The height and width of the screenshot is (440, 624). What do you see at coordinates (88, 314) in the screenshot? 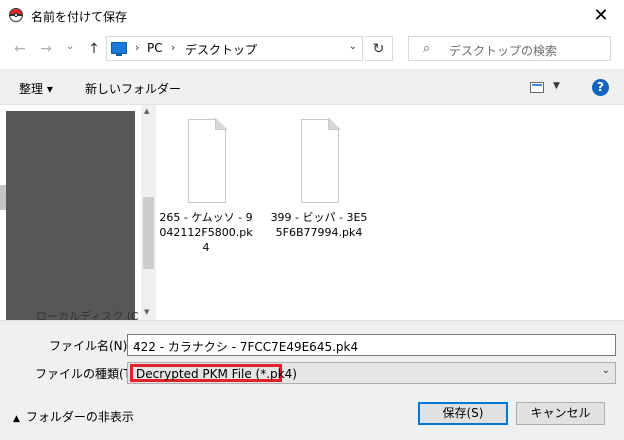
I see `sidebar-item-local-disk: ローカルディスク (C` at bounding box center [88, 314].